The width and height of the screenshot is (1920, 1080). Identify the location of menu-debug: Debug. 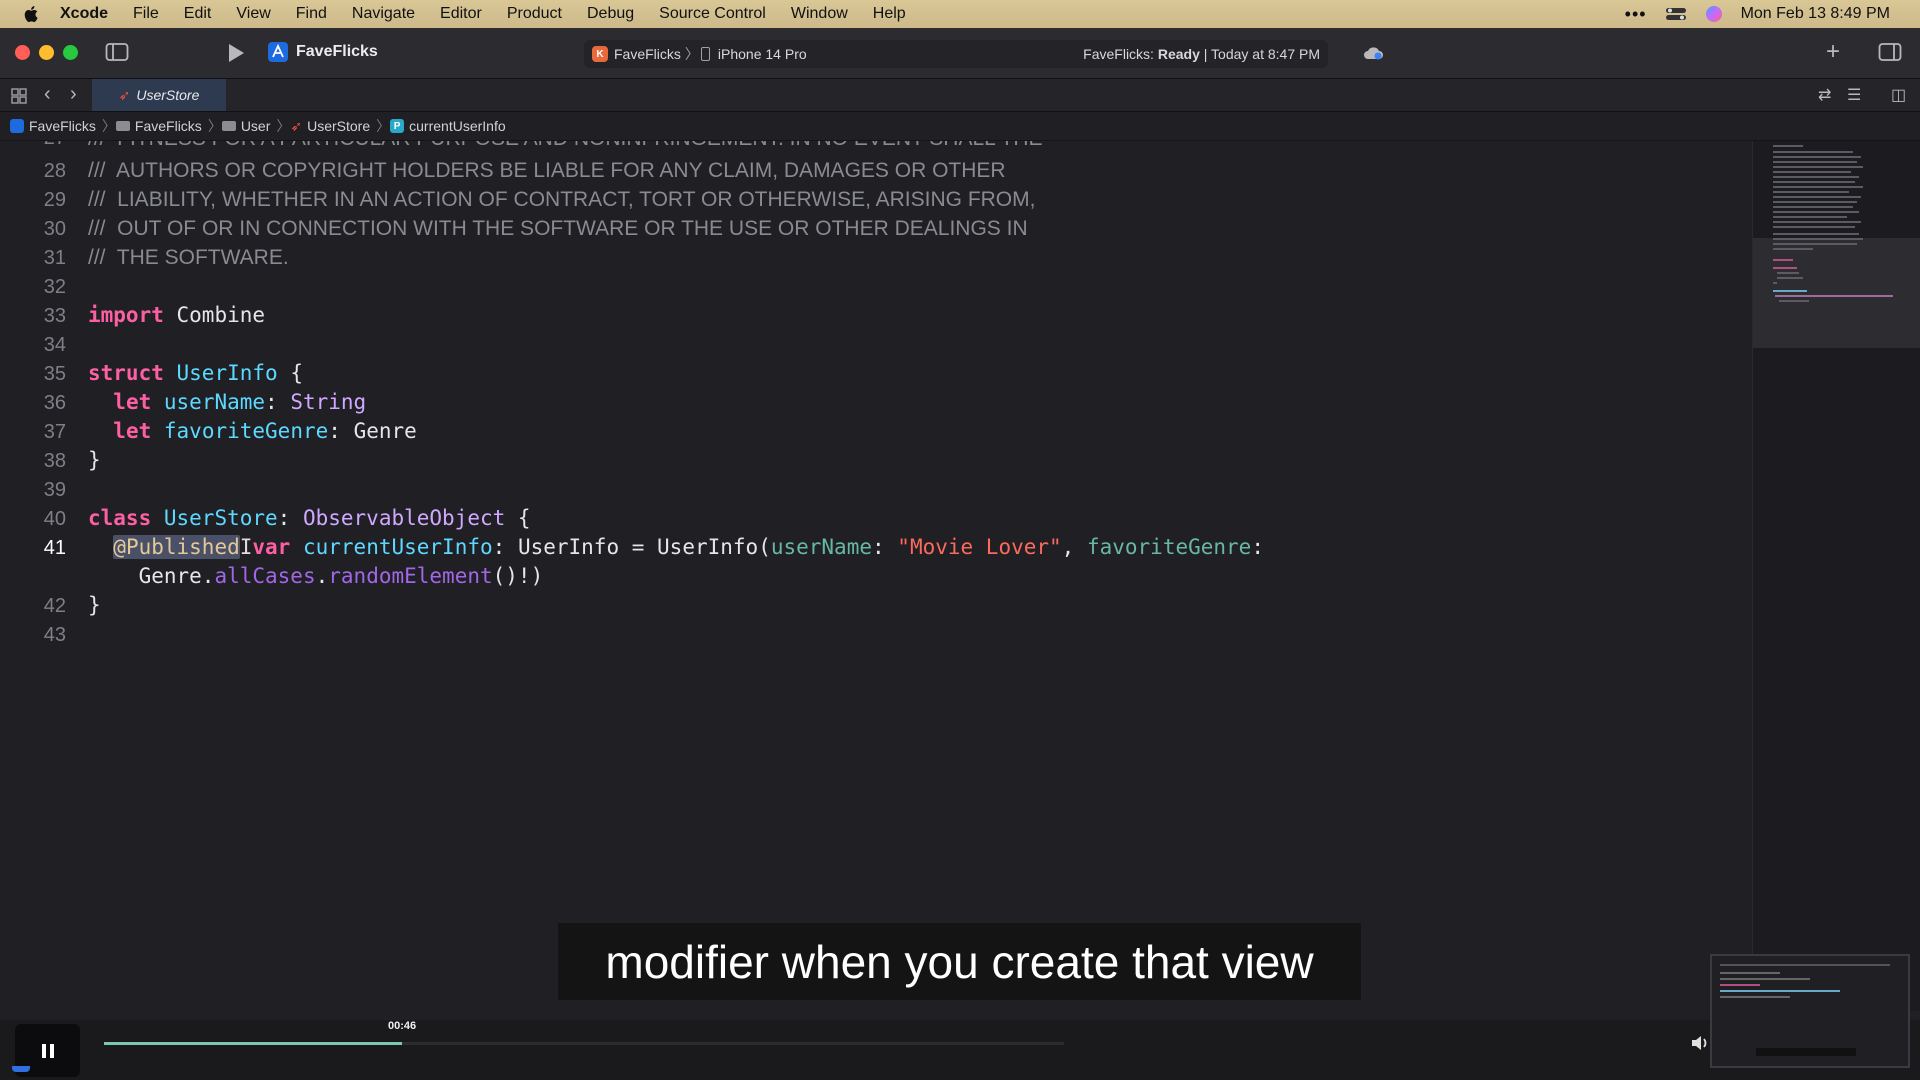
(610, 14).